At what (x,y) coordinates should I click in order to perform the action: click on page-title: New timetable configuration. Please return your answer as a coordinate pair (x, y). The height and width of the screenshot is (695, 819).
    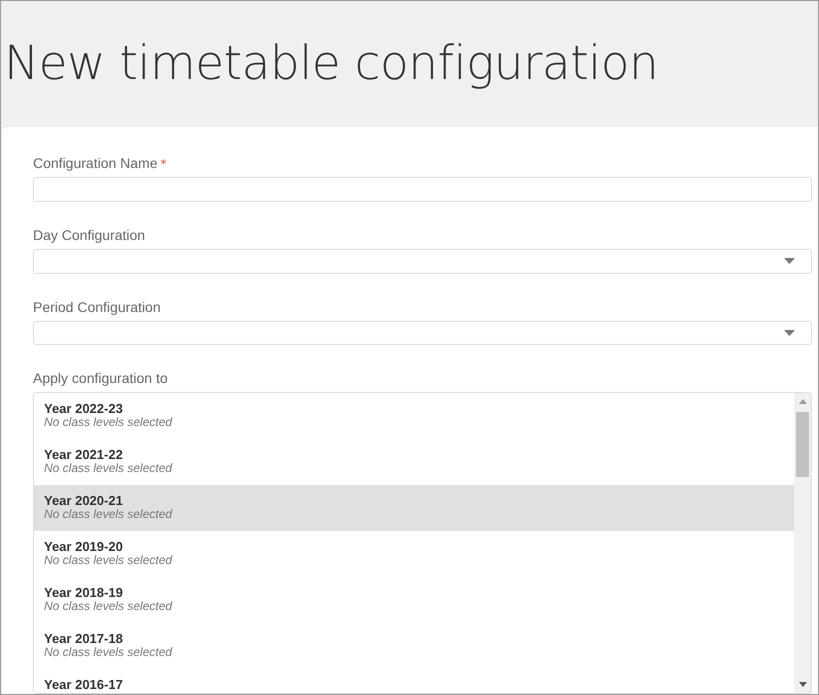
    Looking at the image, I should click on (331, 63).